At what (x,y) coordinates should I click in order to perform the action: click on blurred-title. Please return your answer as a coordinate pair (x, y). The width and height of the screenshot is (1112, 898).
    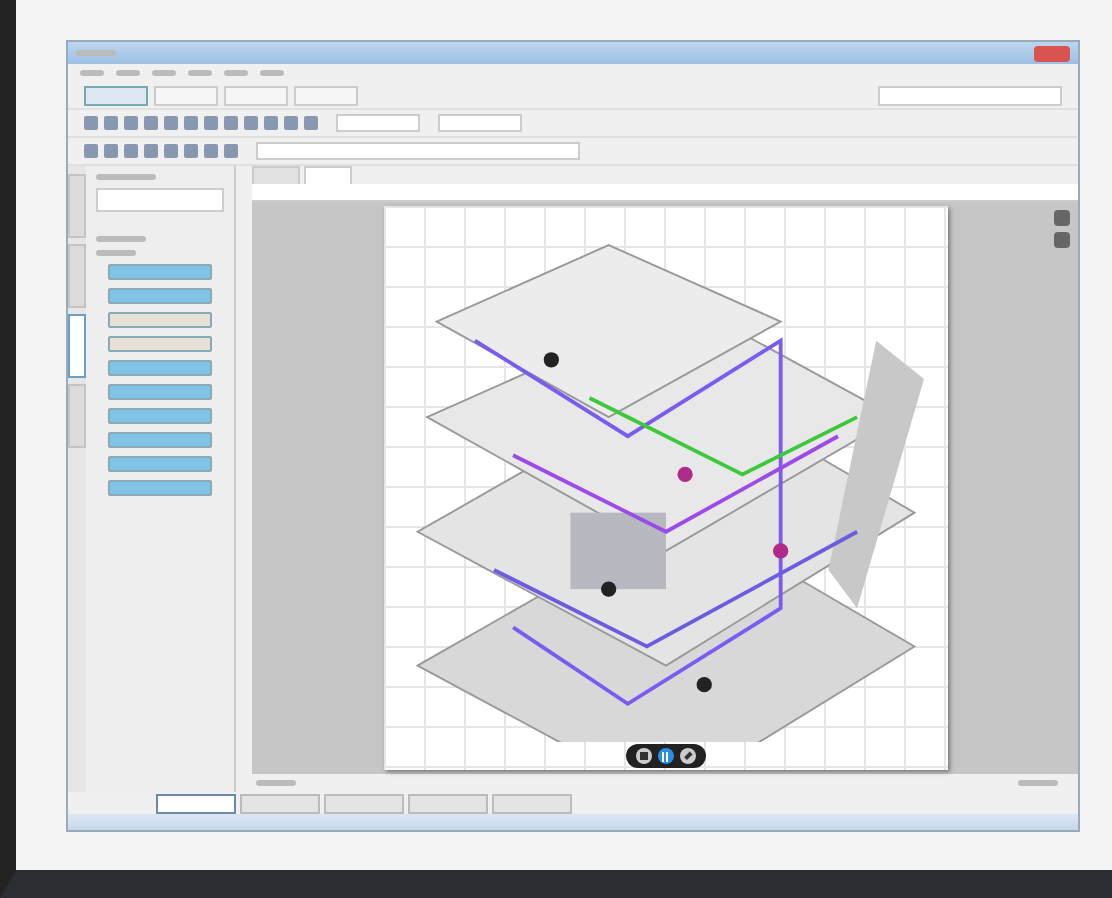
    Looking at the image, I should click on (96, 53).